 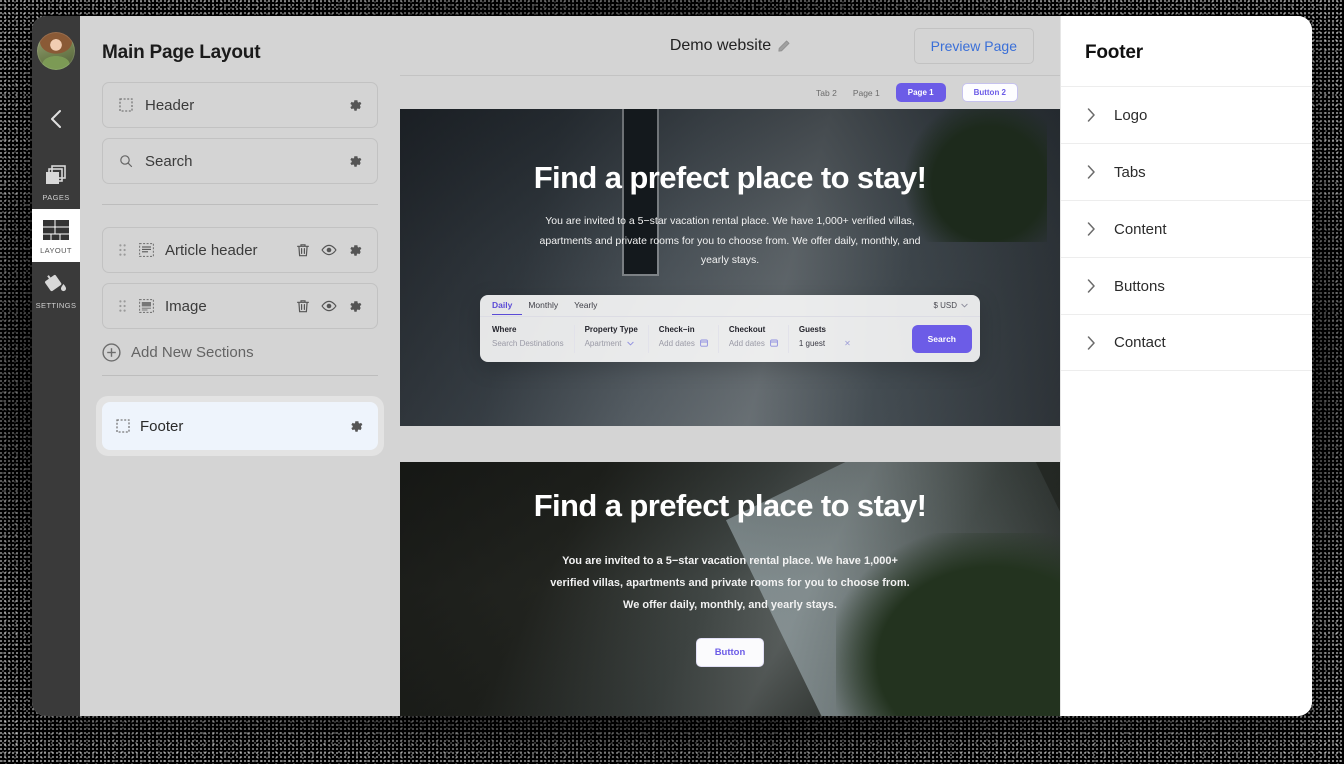 What do you see at coordinates (611, 343) in the screenshot?
I see `field-value: Apartment` at bounding box center [611, 343].